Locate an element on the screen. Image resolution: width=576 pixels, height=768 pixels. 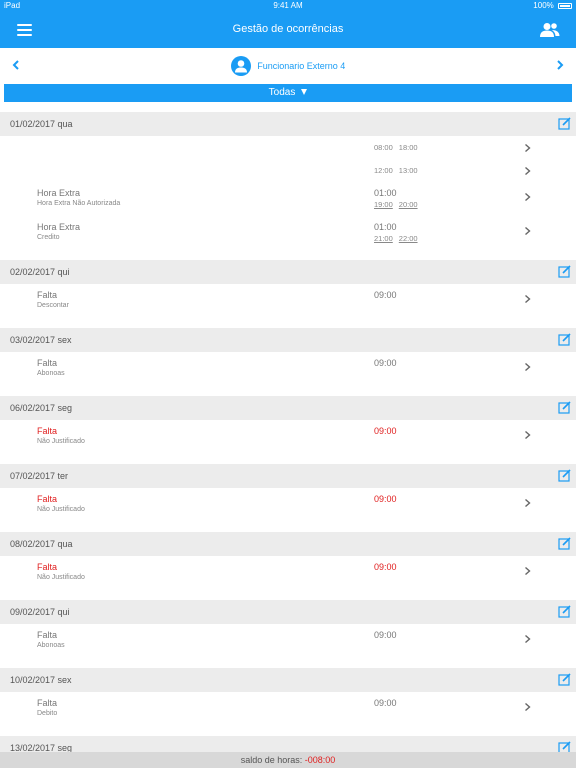
day-header: 06/02/2017 seg is located at coordinates (288, 408).